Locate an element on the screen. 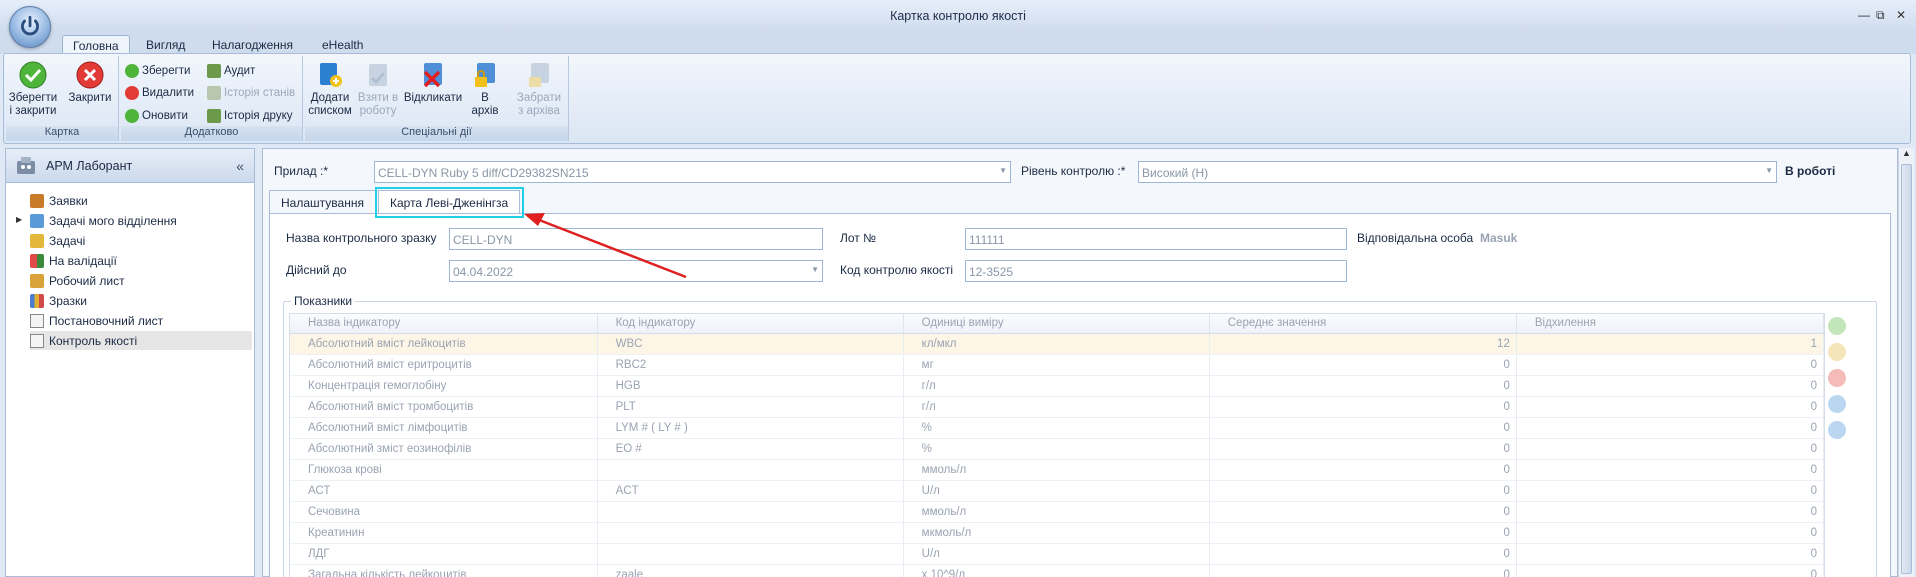  power-icon is located at coordinates (30, 25).